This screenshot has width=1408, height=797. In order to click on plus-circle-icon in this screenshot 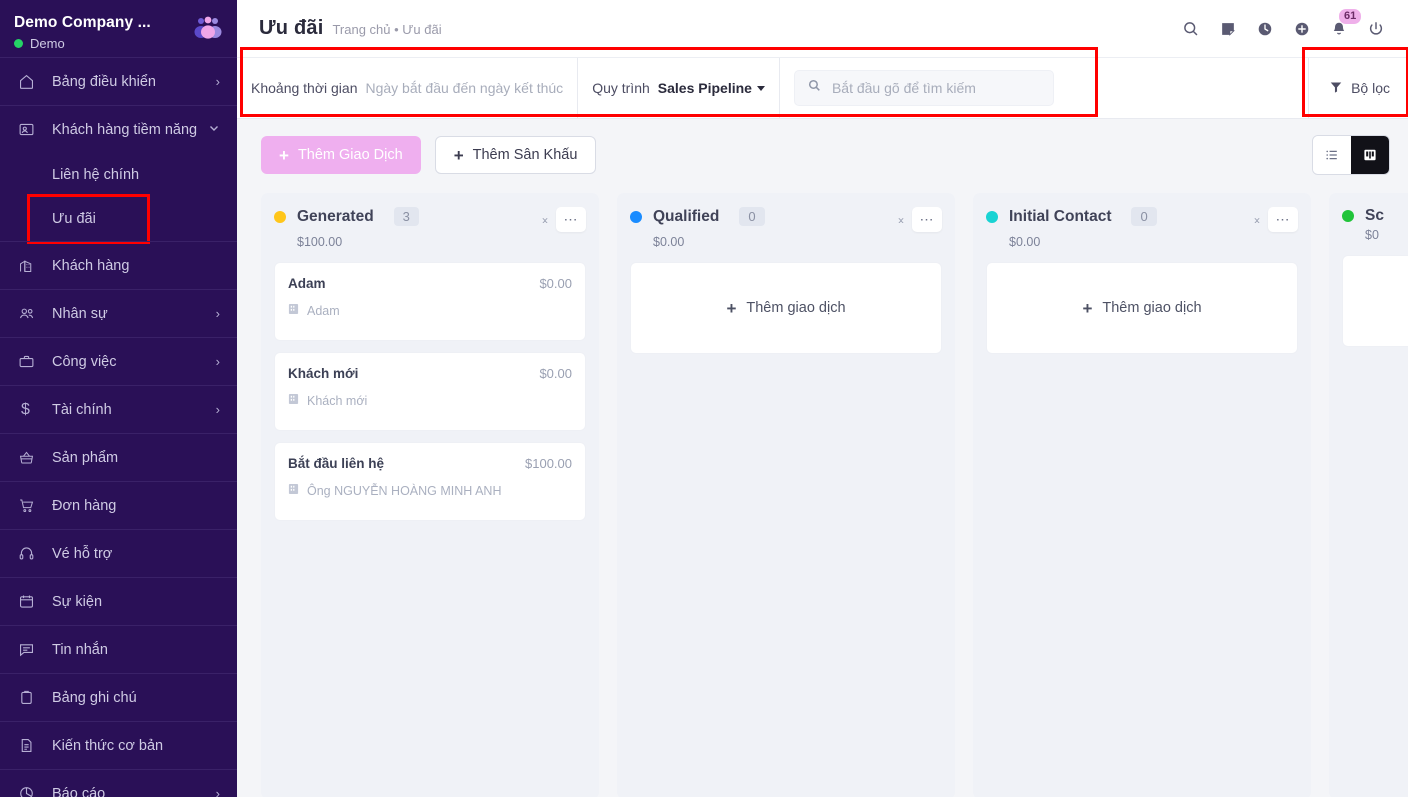, I will do `click(1302, 29)`.